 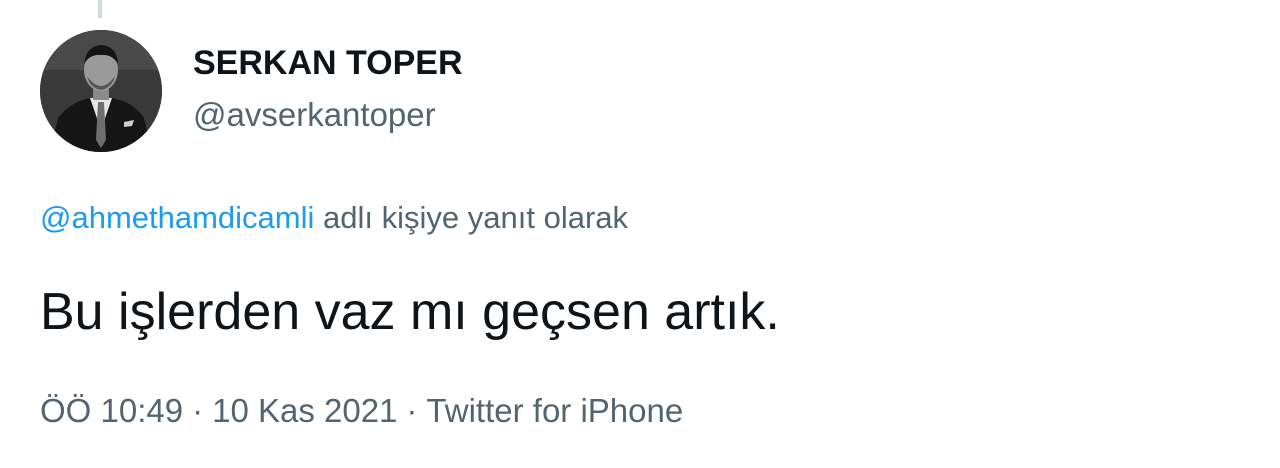 I want to click on thread-connector-line, so click(x=100, y=9).